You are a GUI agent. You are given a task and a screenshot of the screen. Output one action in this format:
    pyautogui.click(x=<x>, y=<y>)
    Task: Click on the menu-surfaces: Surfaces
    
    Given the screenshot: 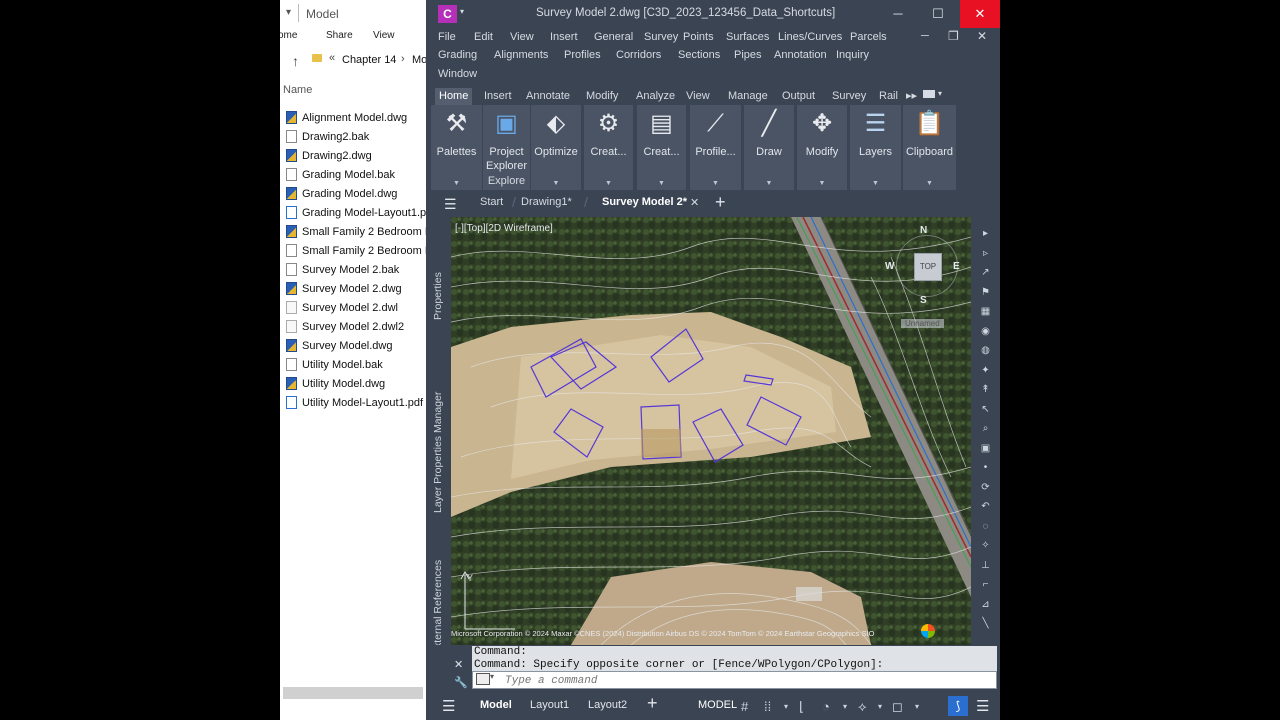 What is the action you would take?
    pyautogui.click(x=747, y=37)
    